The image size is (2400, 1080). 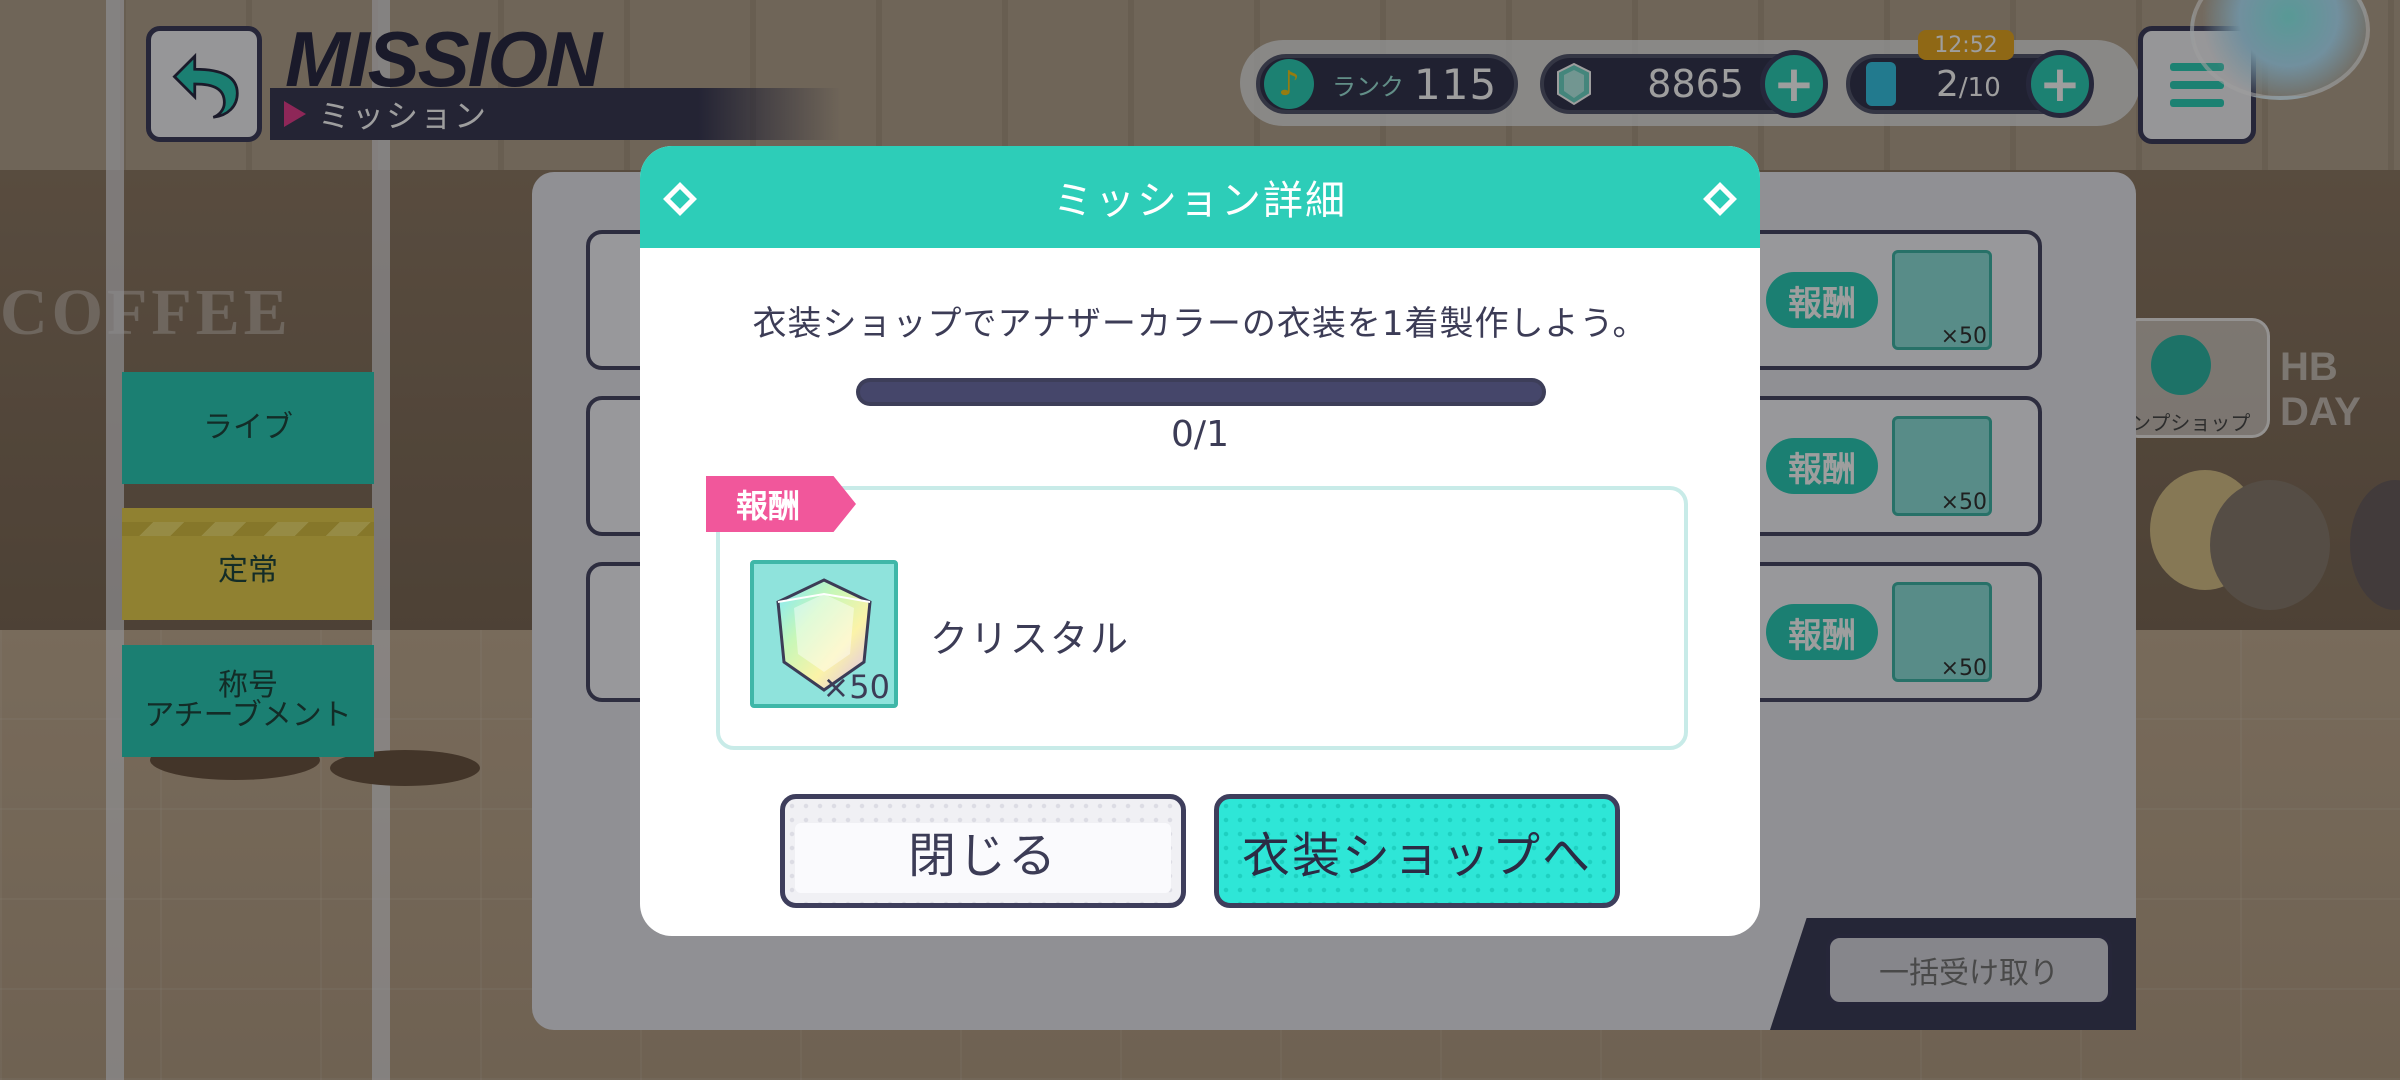 What do you see at coordinates (1200, 434) in the screenshot?
I see `progress-text: 0/1` at bounding box center [1200, 434].